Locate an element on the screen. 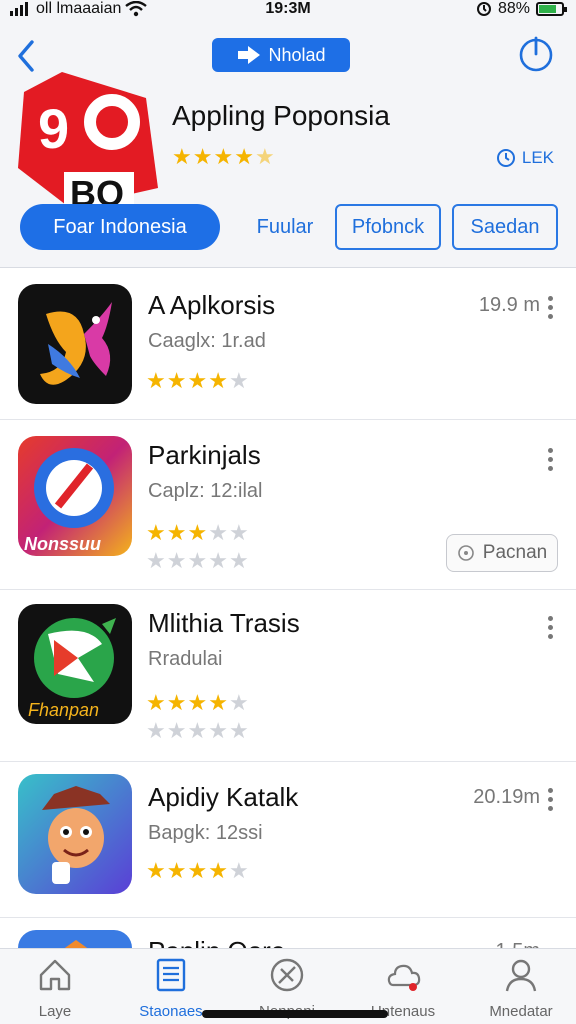  nav-home: Laye is located at coordinates (55, 987).